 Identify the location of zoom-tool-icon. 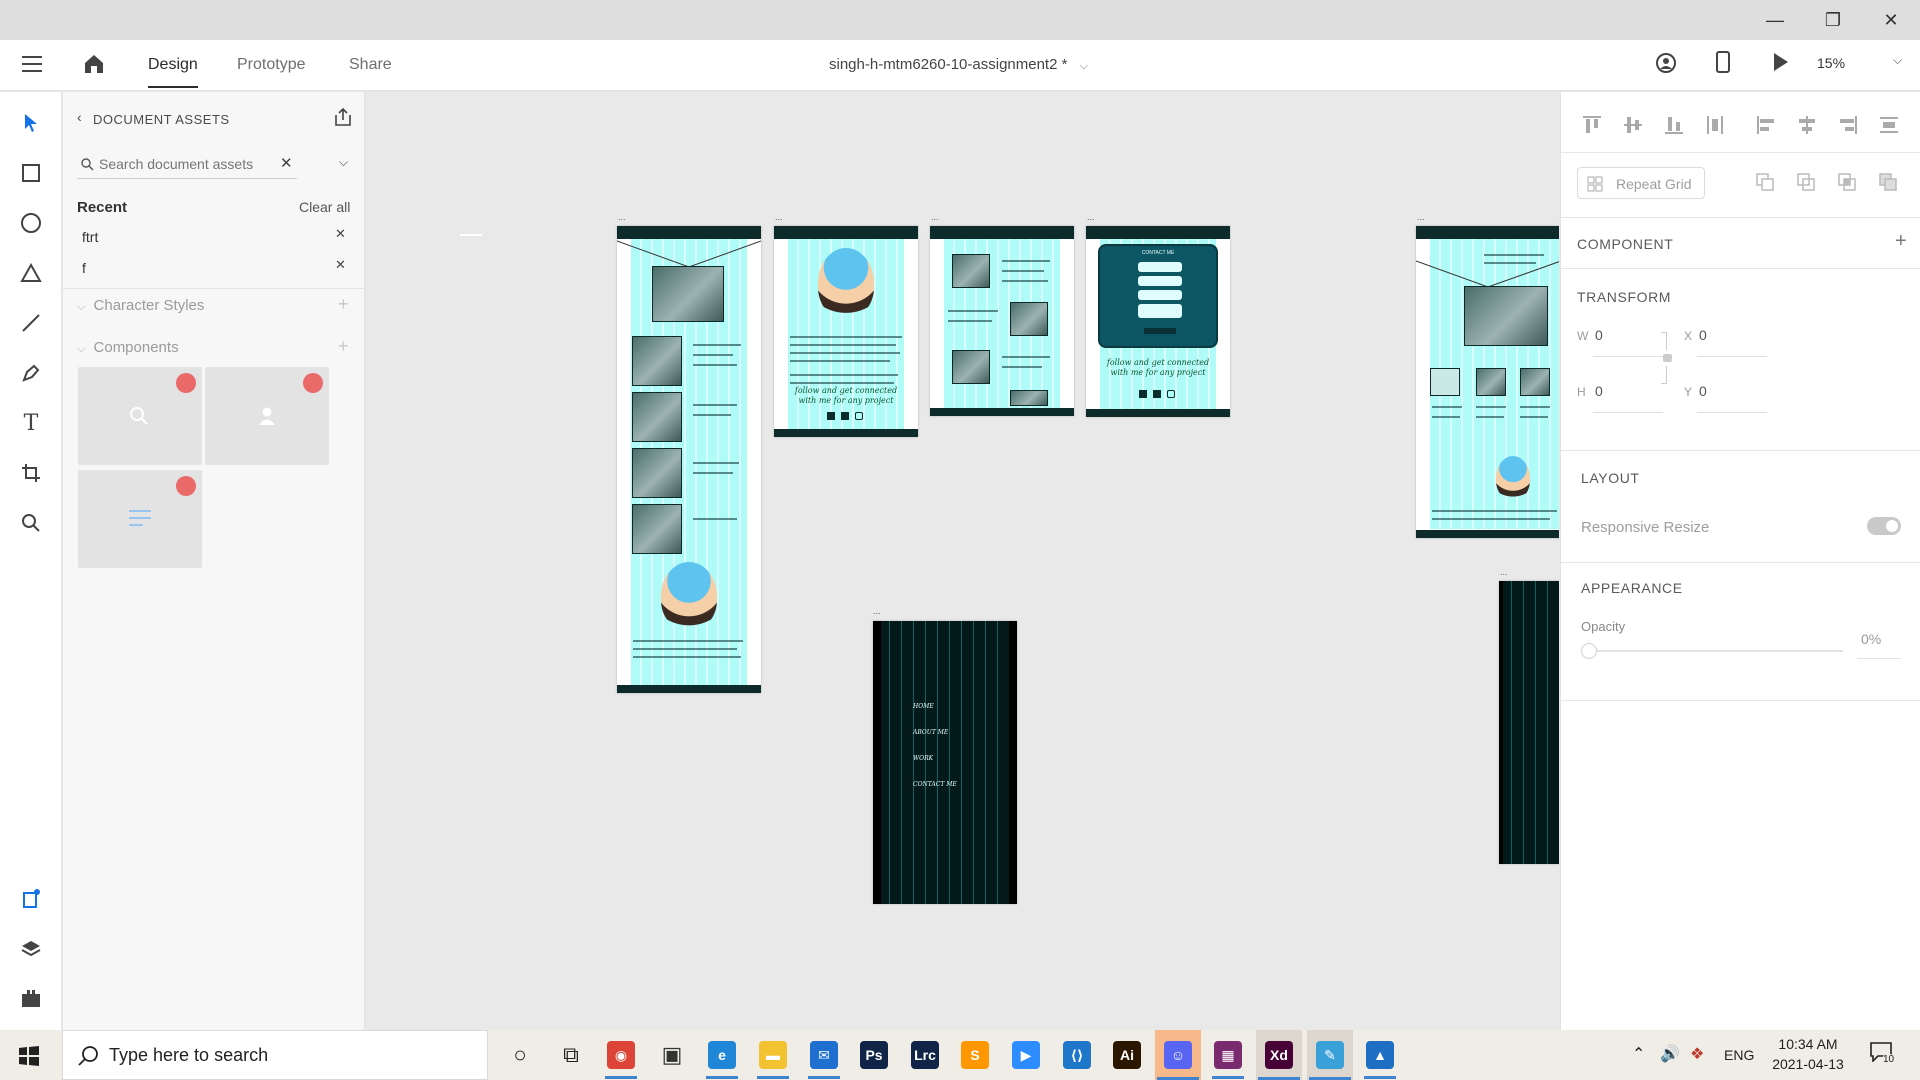
(31, 523).